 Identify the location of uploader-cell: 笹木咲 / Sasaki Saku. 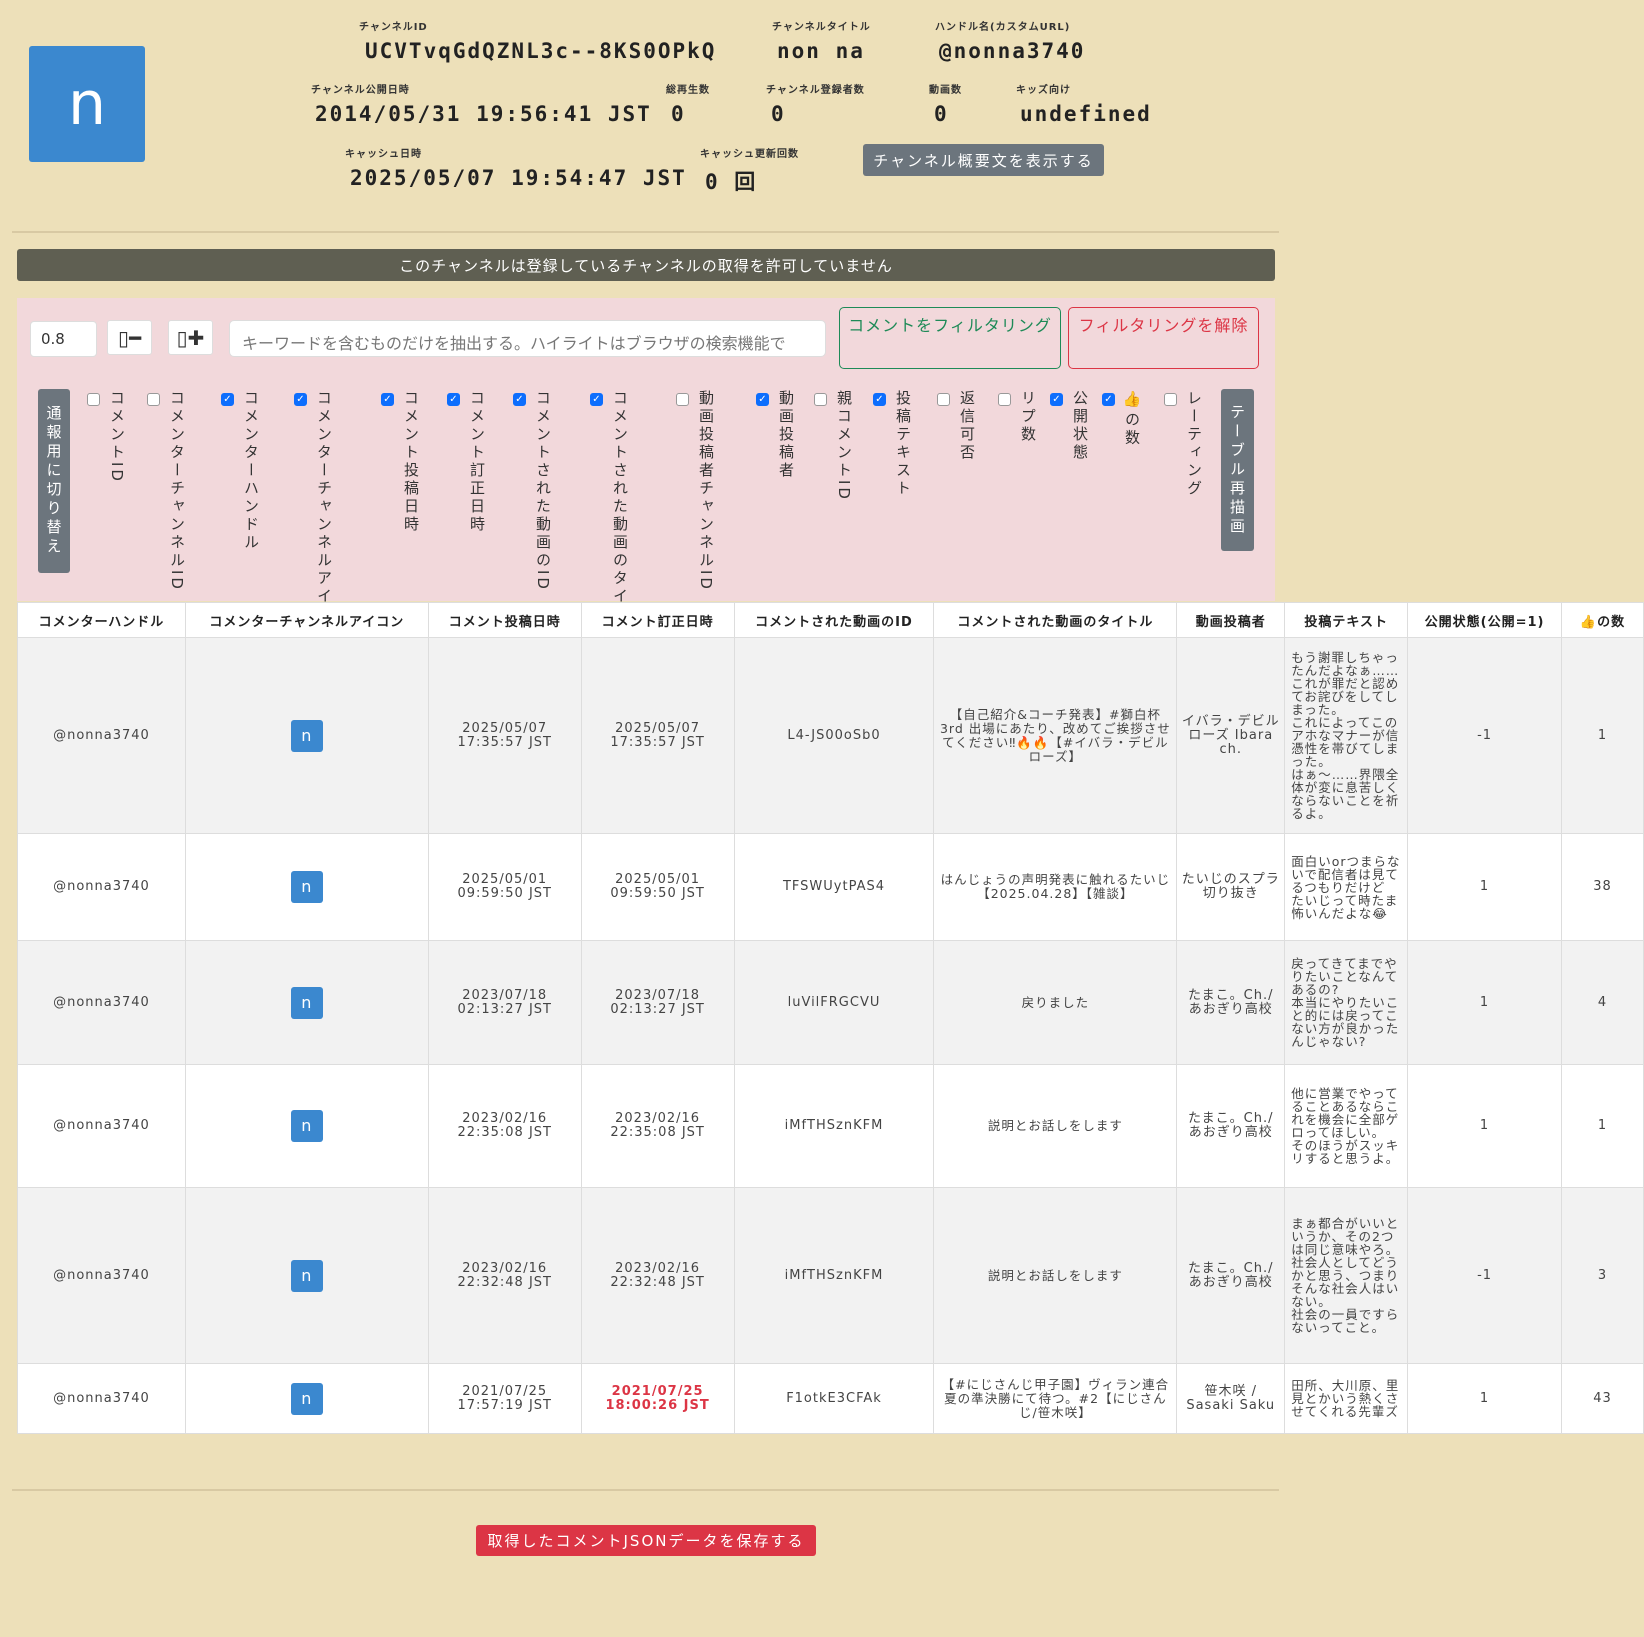
(1231, 1398).